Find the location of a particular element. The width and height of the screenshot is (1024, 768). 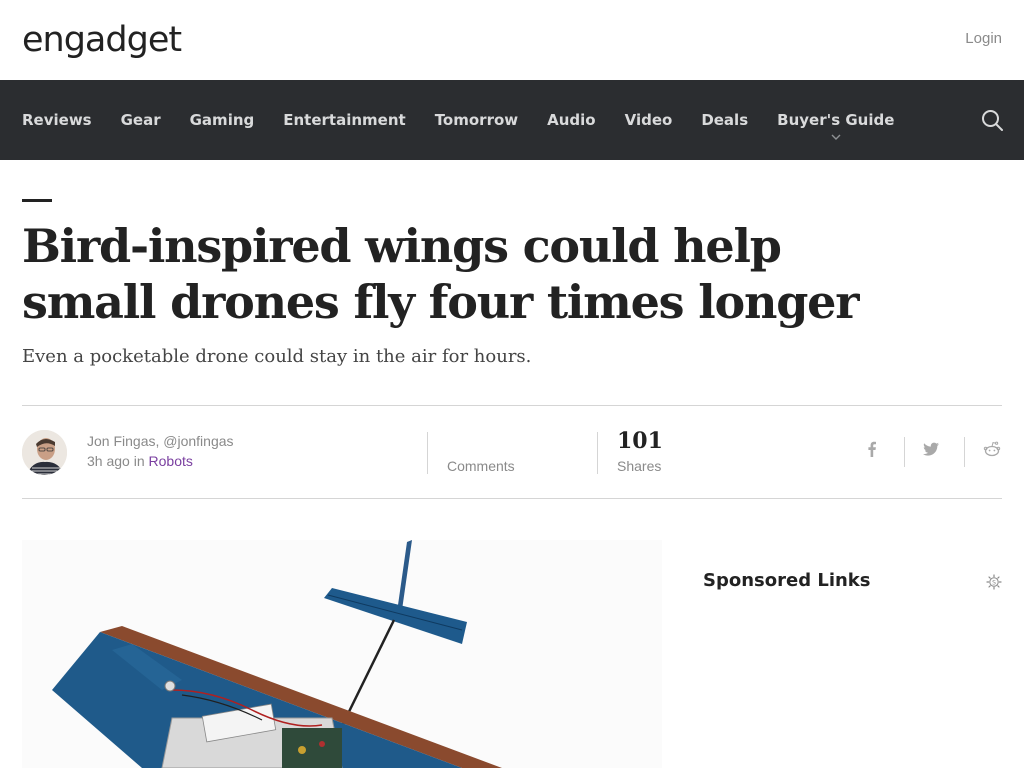

author-name: Jon Fingas, @jonfingas is located at coordinates (160, 441).